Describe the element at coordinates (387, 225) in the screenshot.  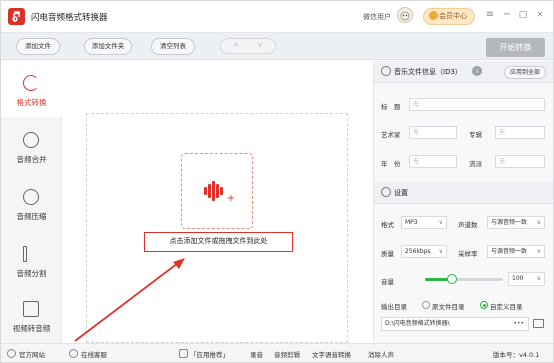
I see `format-label: 格式` at that location.